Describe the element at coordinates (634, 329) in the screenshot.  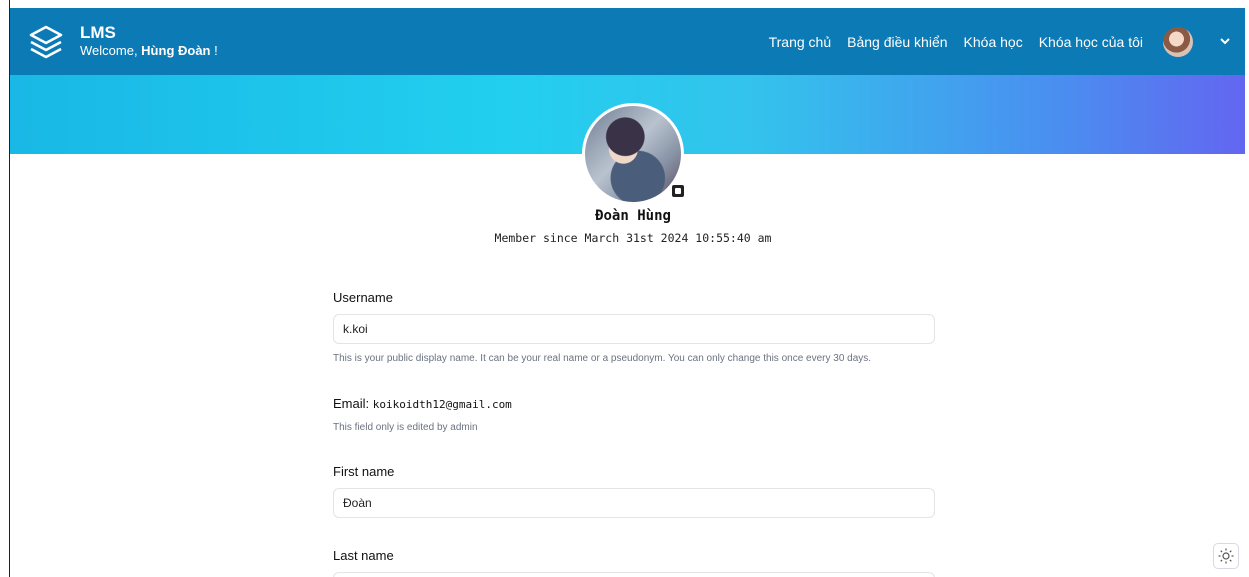
I see `username-input` at that location.